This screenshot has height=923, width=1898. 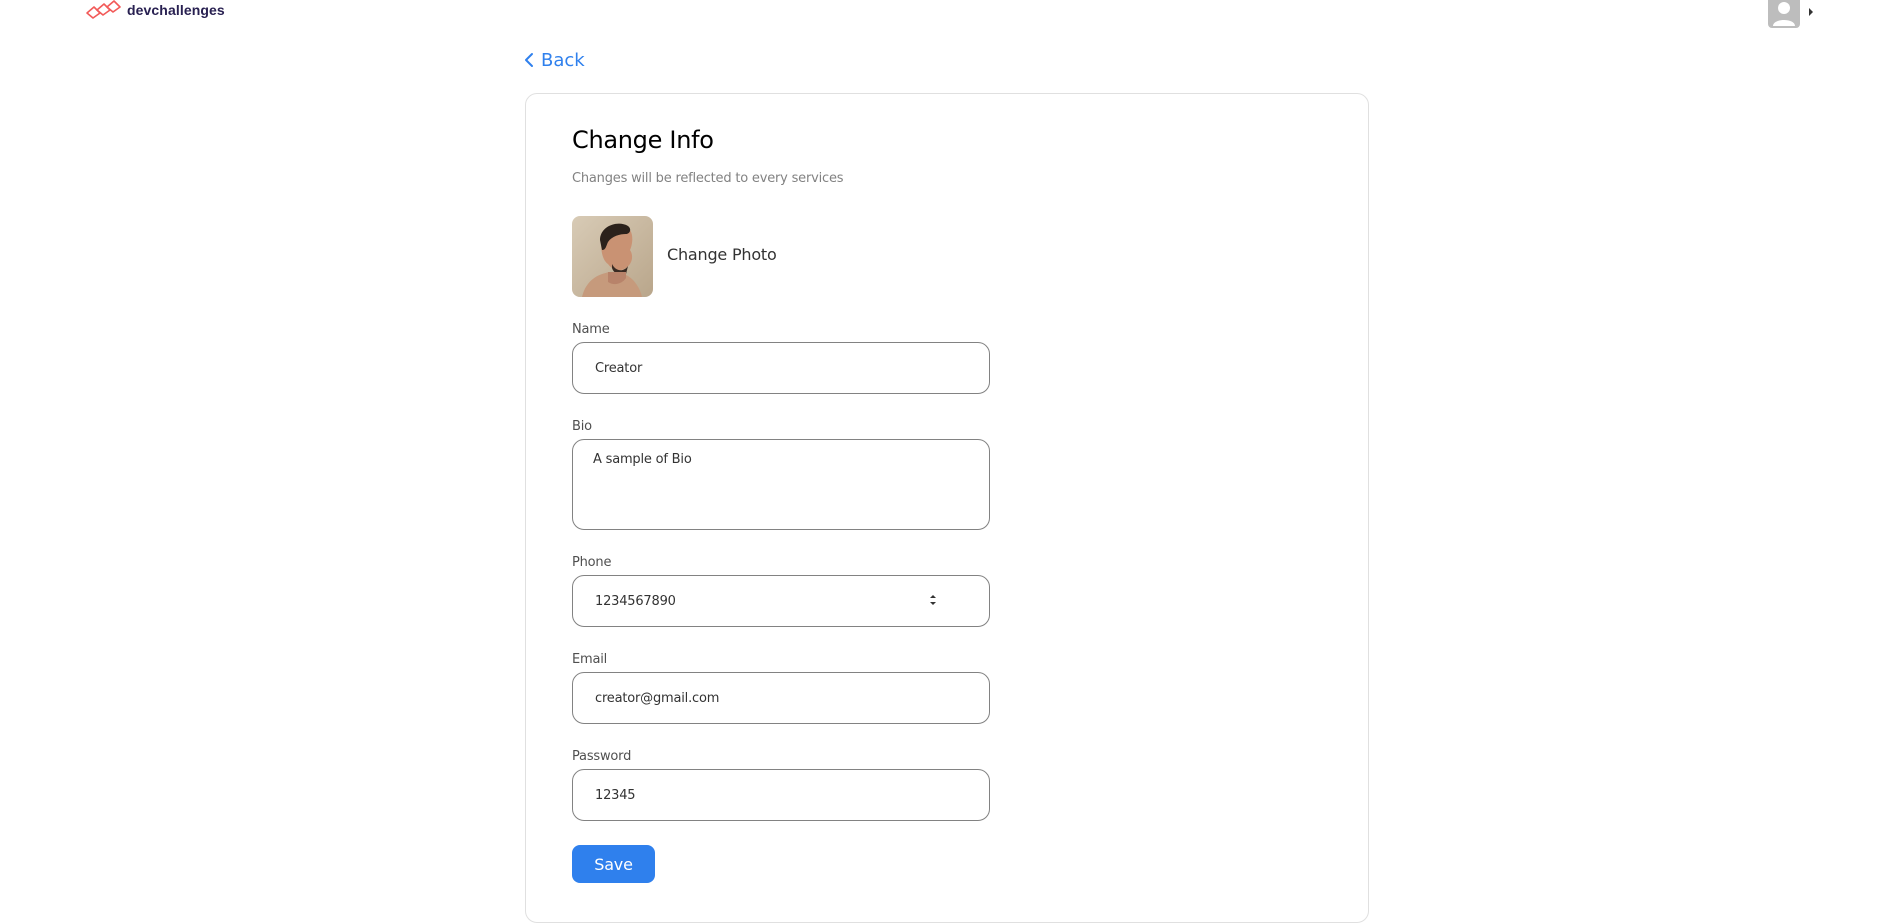 I want to click on user-avatar-button, so click(x=1784, y=14).